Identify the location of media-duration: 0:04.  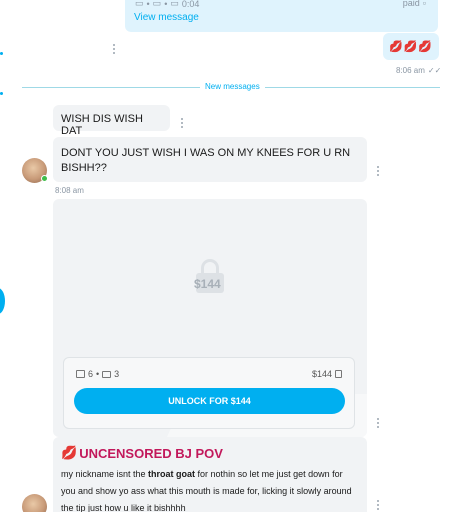
(190, 4).